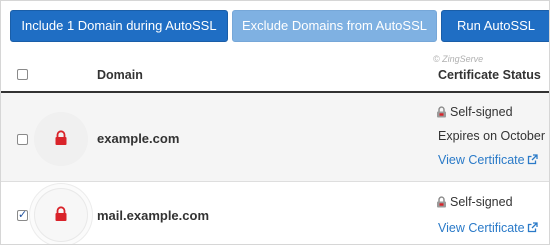 This screenshot has height=245, width=550. Describe the element at coordinates (458, 59) in the screenshot. I see `watermark: © ZingServe` at that location.